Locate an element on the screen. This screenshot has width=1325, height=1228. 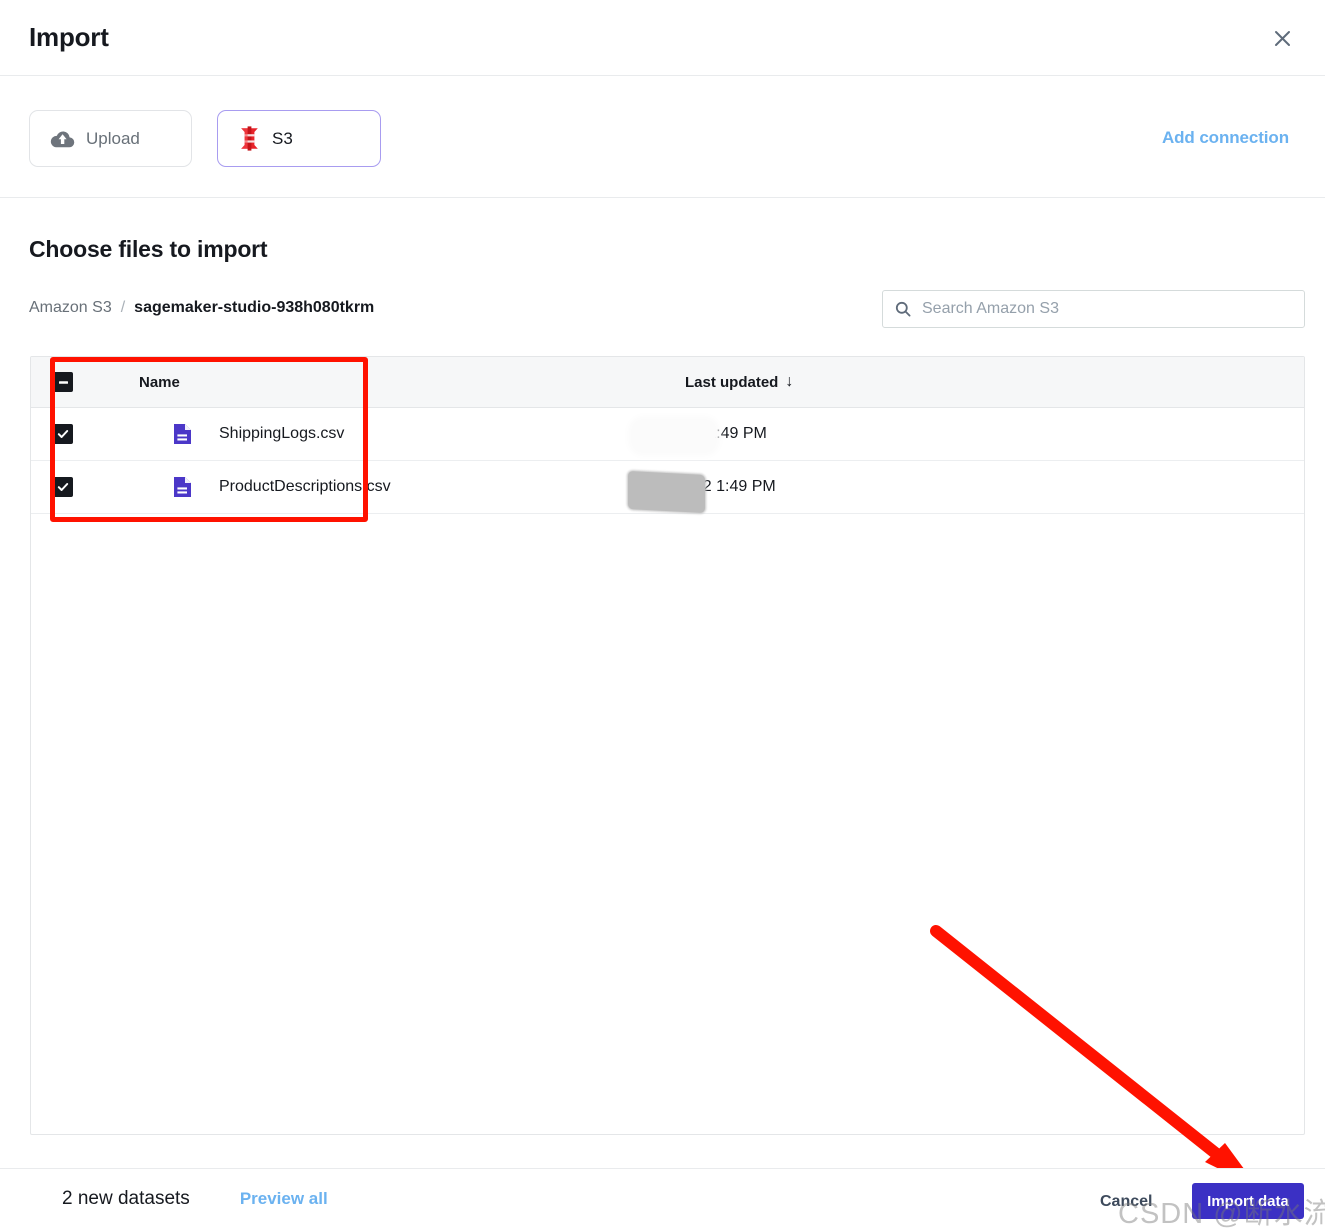
search-icon is located at coordinates (903, 309).